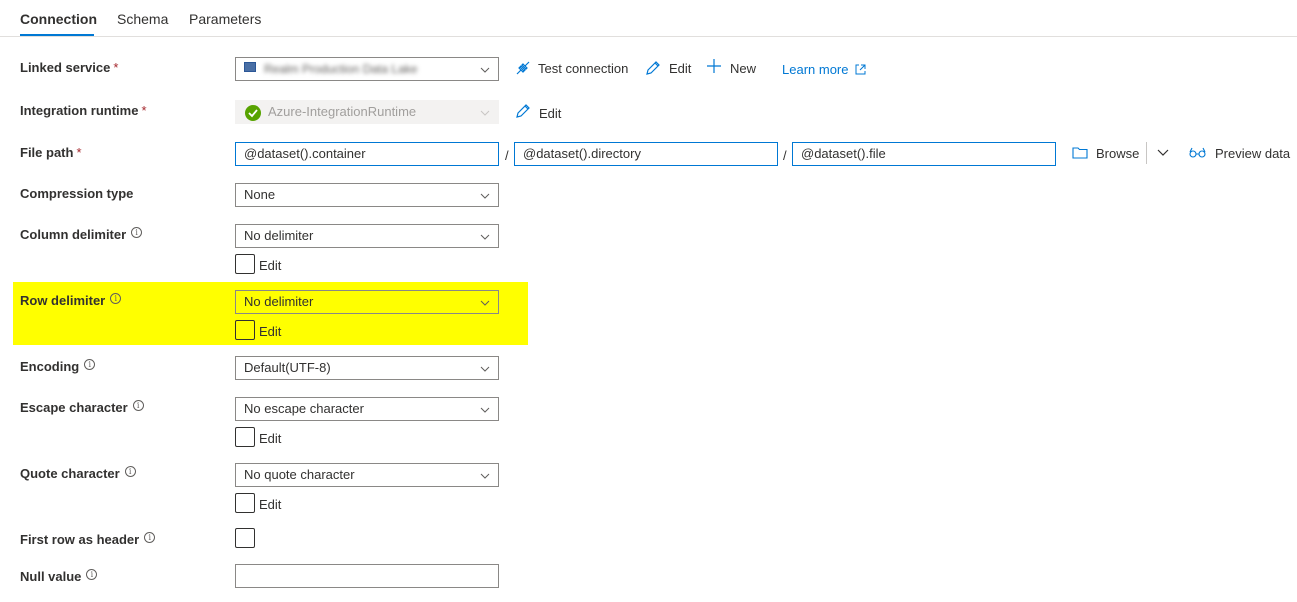 This screenshot has width=1297, height=602. Describe the element at coordinates (1253, 153) in the screenshot. I see `preview-data-label: Preview data` at that location.